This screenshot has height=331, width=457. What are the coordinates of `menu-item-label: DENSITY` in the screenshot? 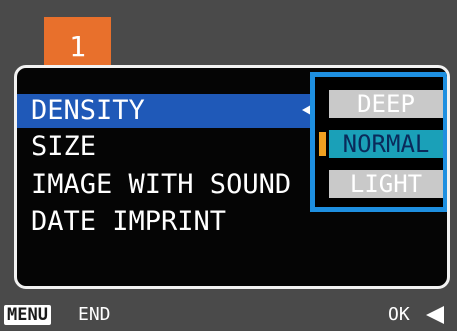 It's located at (88, 110).